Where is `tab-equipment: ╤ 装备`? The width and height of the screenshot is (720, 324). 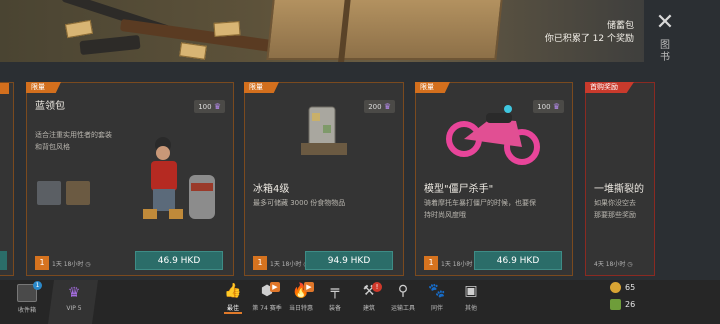
tab-equipment: ╤ 装备 is located at coordinates (335, 297).